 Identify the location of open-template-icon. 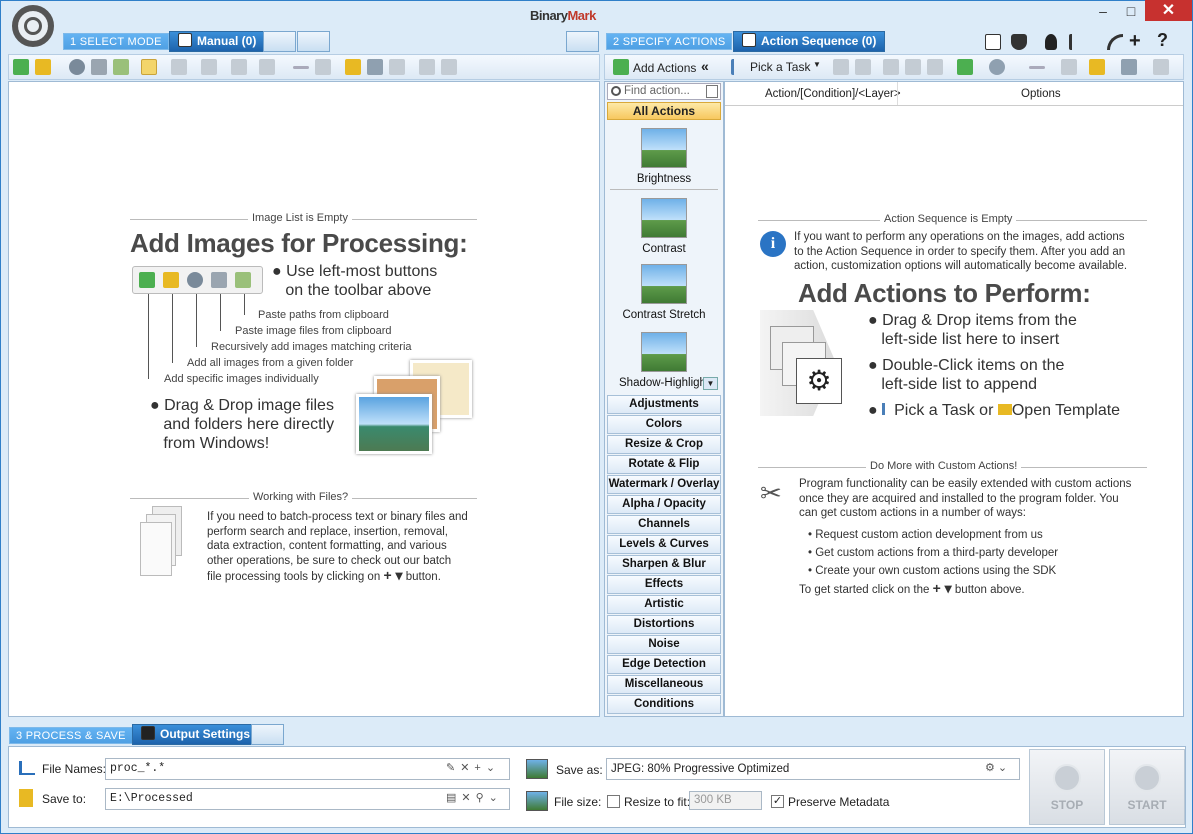
(1097, 67).